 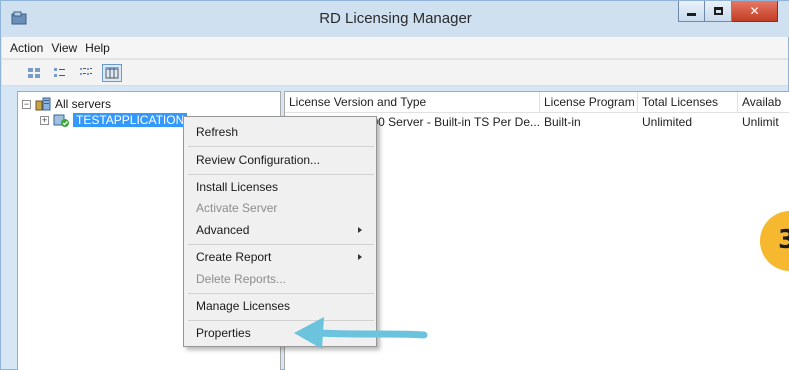 I want to click on small-icons-view-icon, so click(x=59, y=72).